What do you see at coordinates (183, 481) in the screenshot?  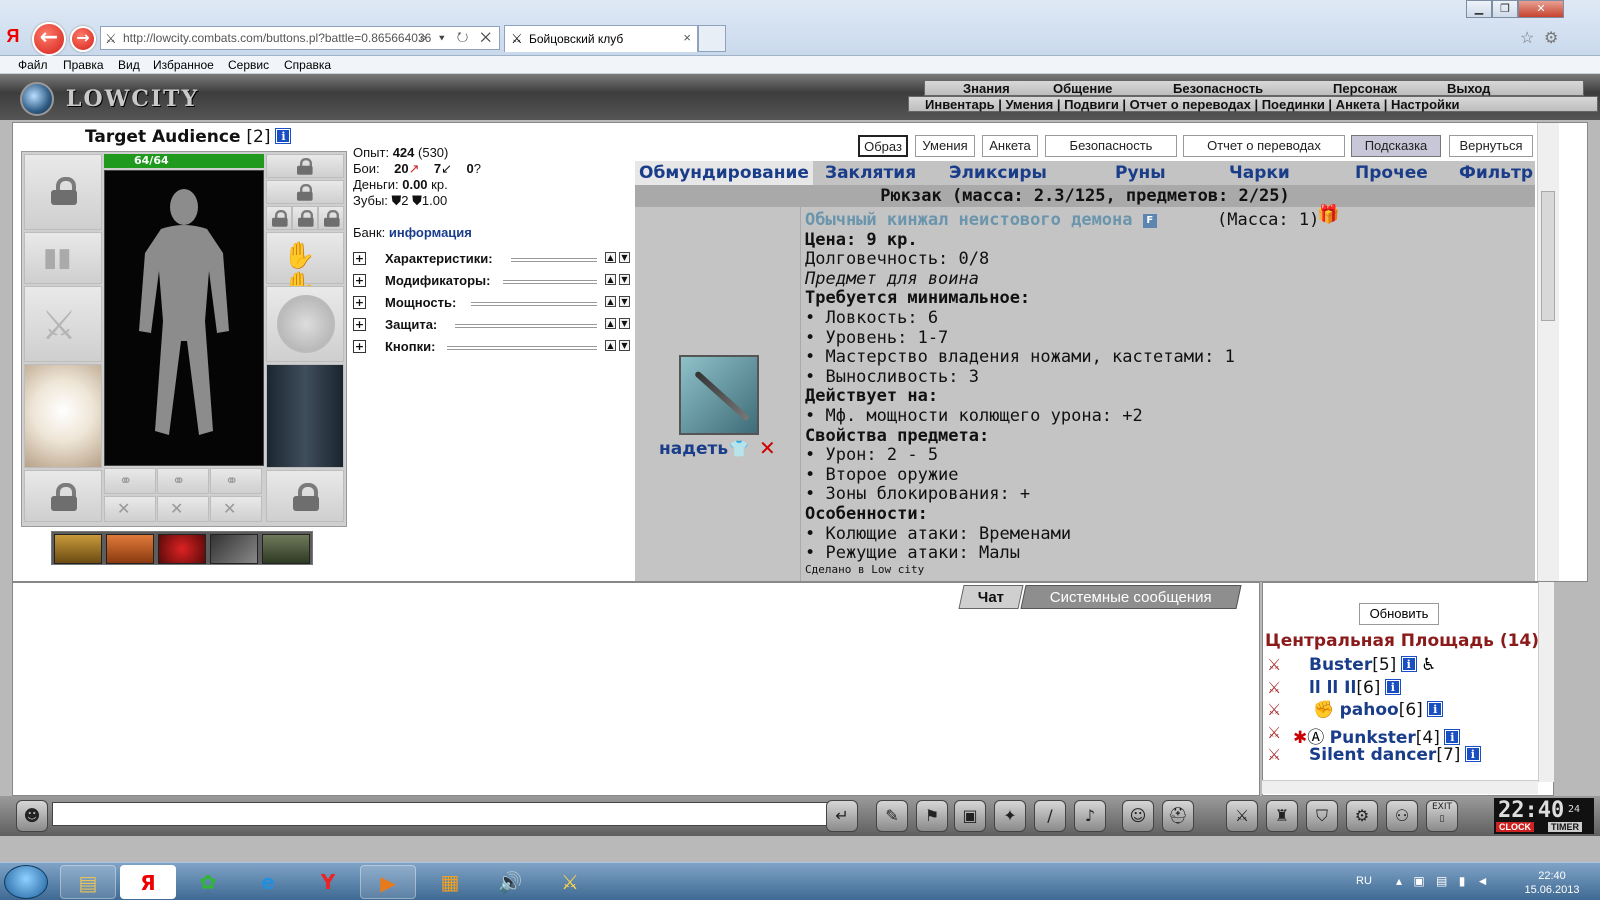 I see `belt-slot-2: ⚭` at bounding box center [183, 481].